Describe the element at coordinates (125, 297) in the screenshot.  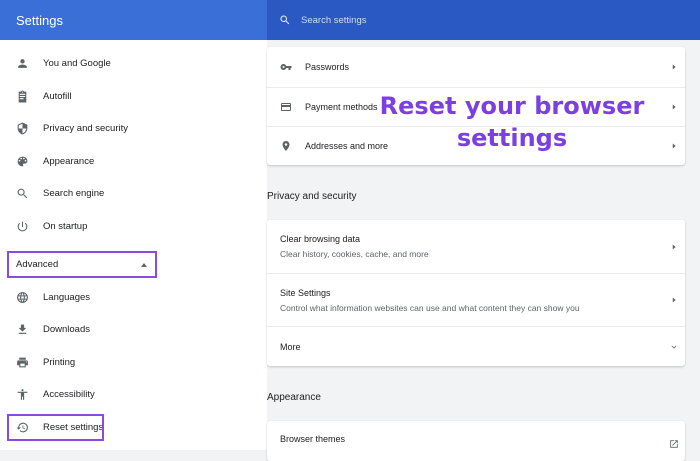
I see `sidebar-item-languages: Languages` at that location.